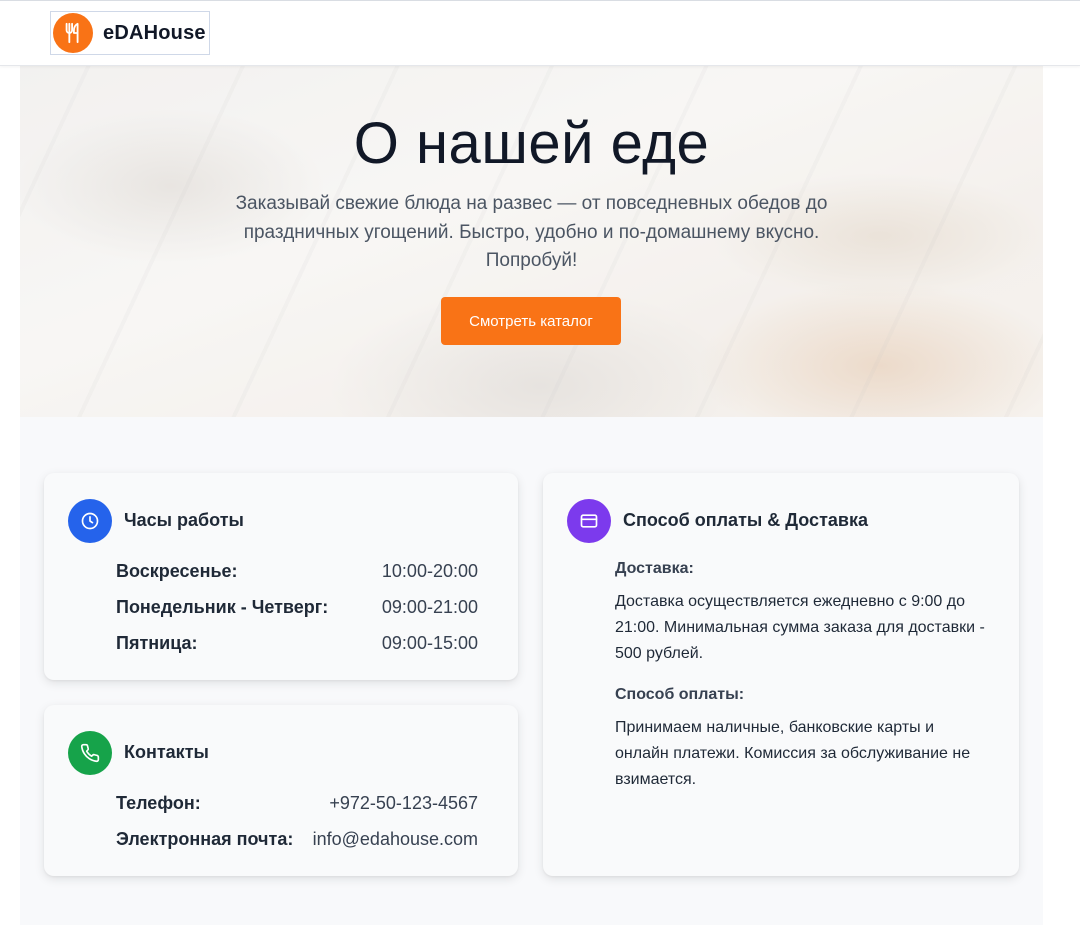  Describe the element at coordinates (205, 839) in the screenshot. I see `contact-label: Электронная почта:` at that location.